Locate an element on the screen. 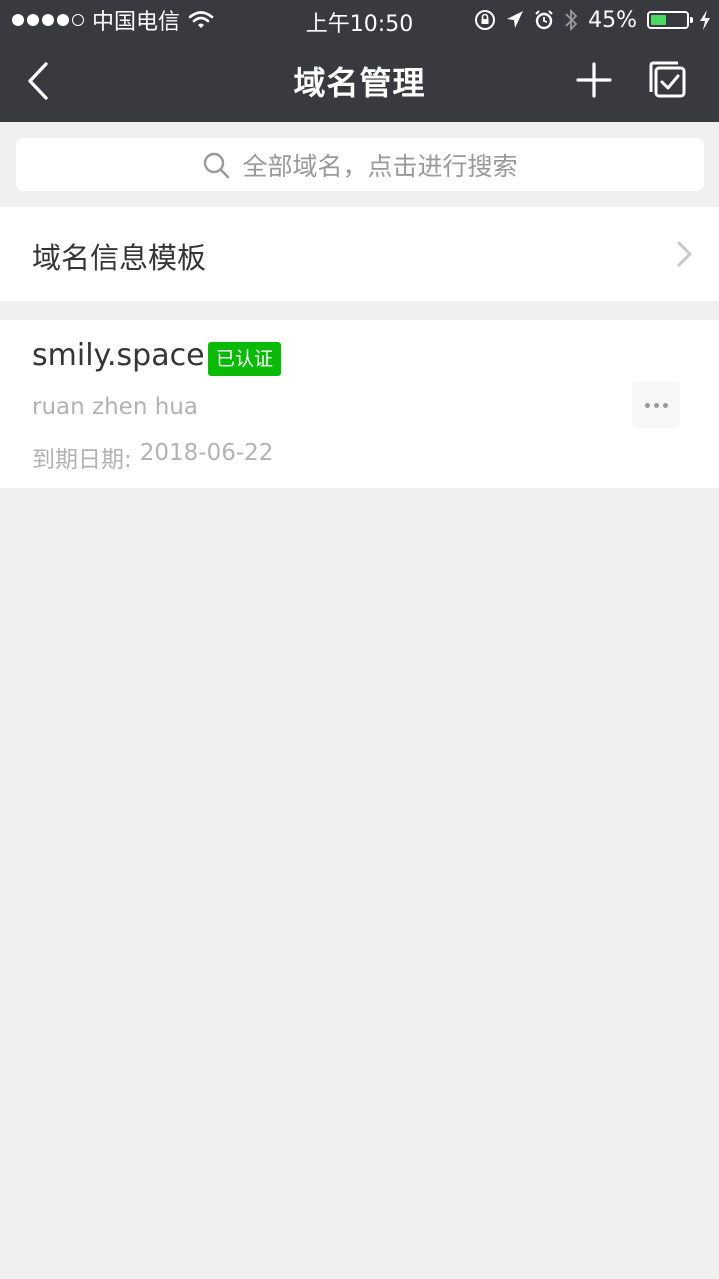 The height and width of the screenshot is (1279, 719). more-options-button is located at coordinates (656, 405).